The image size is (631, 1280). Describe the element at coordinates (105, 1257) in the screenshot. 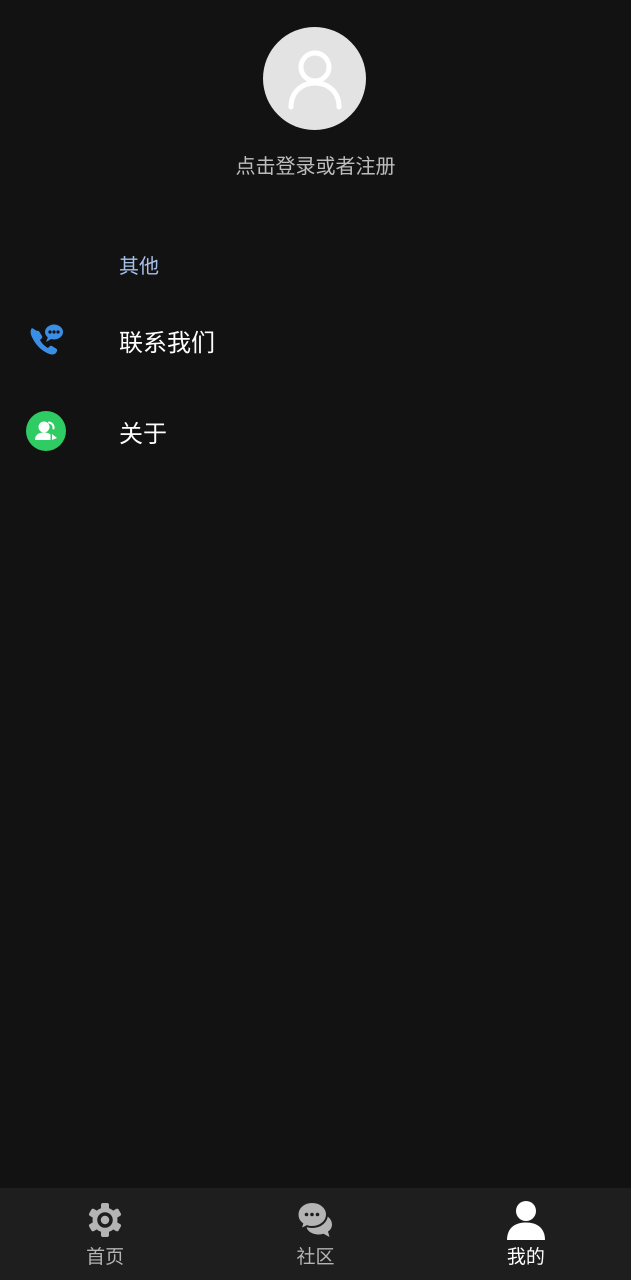

I see `tab-label: 首页` at that location.